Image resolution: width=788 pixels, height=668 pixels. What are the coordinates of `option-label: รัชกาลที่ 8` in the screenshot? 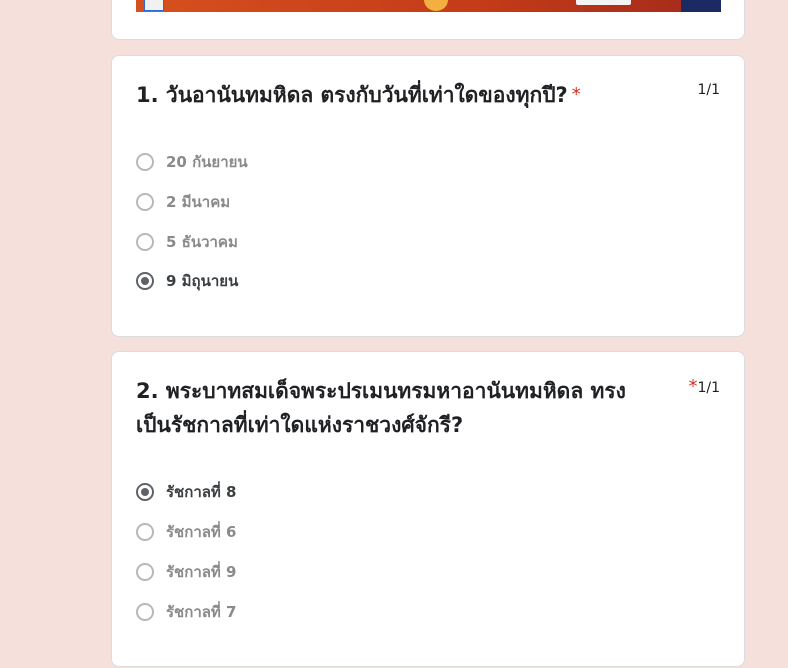 It's located at (201, 492).